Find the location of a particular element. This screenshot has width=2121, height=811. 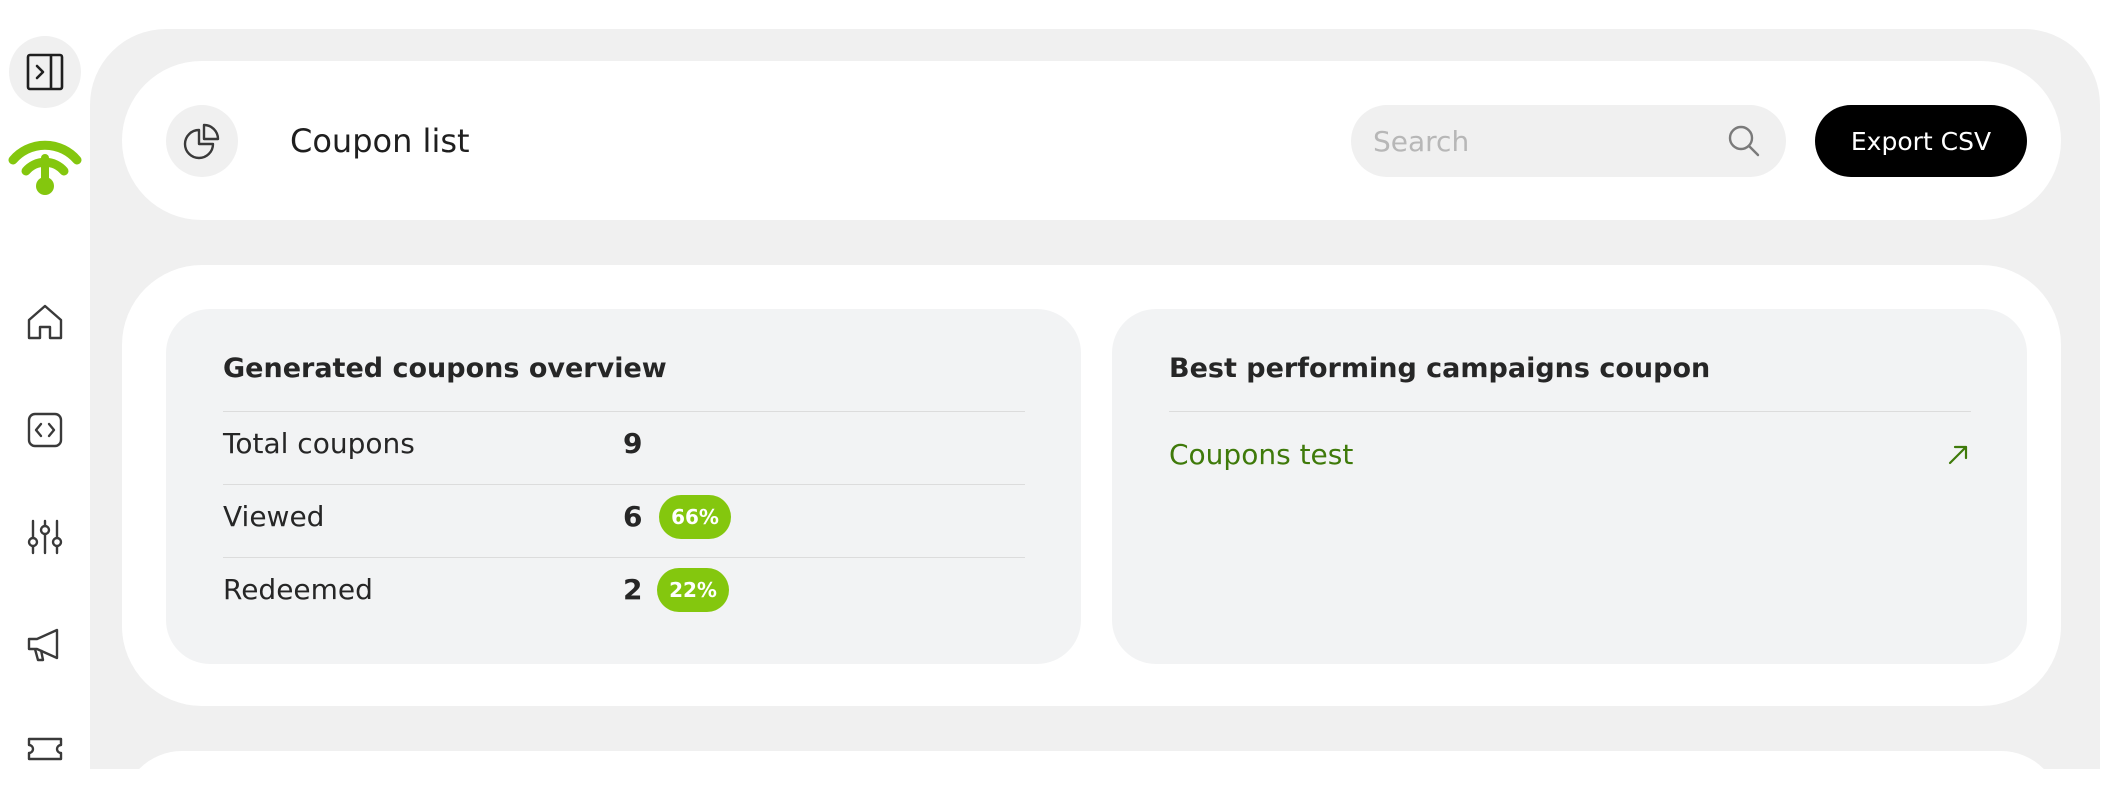

sidebar-toggle-icon is located at coordinates (45, 72).